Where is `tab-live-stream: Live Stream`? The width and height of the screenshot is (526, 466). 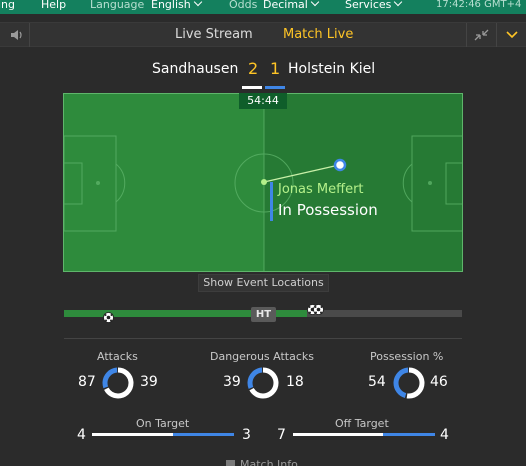
tab-live-stream: Live Stream is located at coordinates (214, 34).